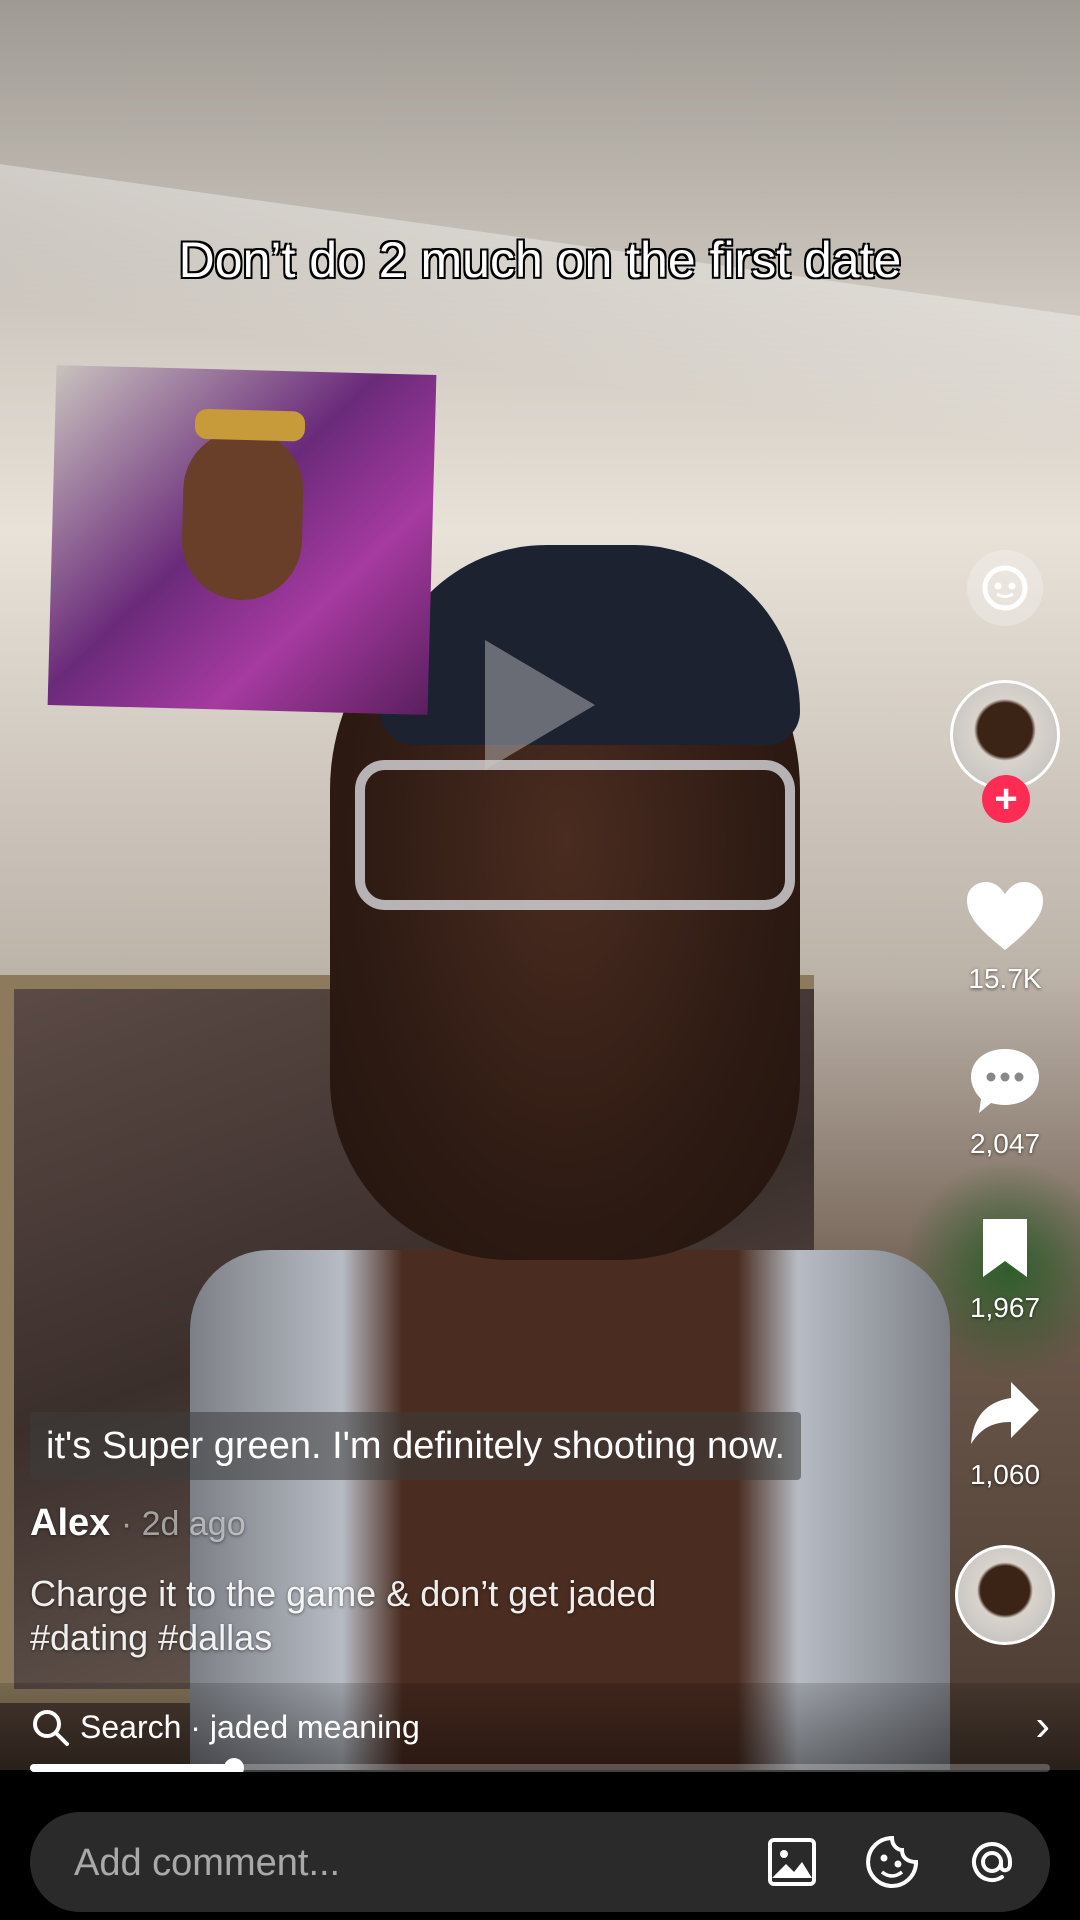 Image resolution: width=1080 pixels, height=1920 pixels. What do you see at coordinates (792, 1862) in the screenshot?
I see `image-icon` at bounding box center [792, 1862].